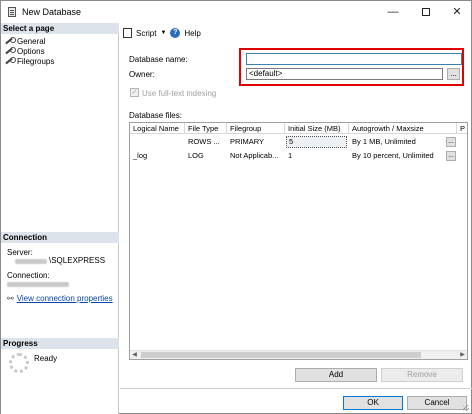 This screenshot has width=472, height=414. What do you see at coordinates (462, 128) in the screenshot?
I see `column-header: P` at bounding box center [462, 128].